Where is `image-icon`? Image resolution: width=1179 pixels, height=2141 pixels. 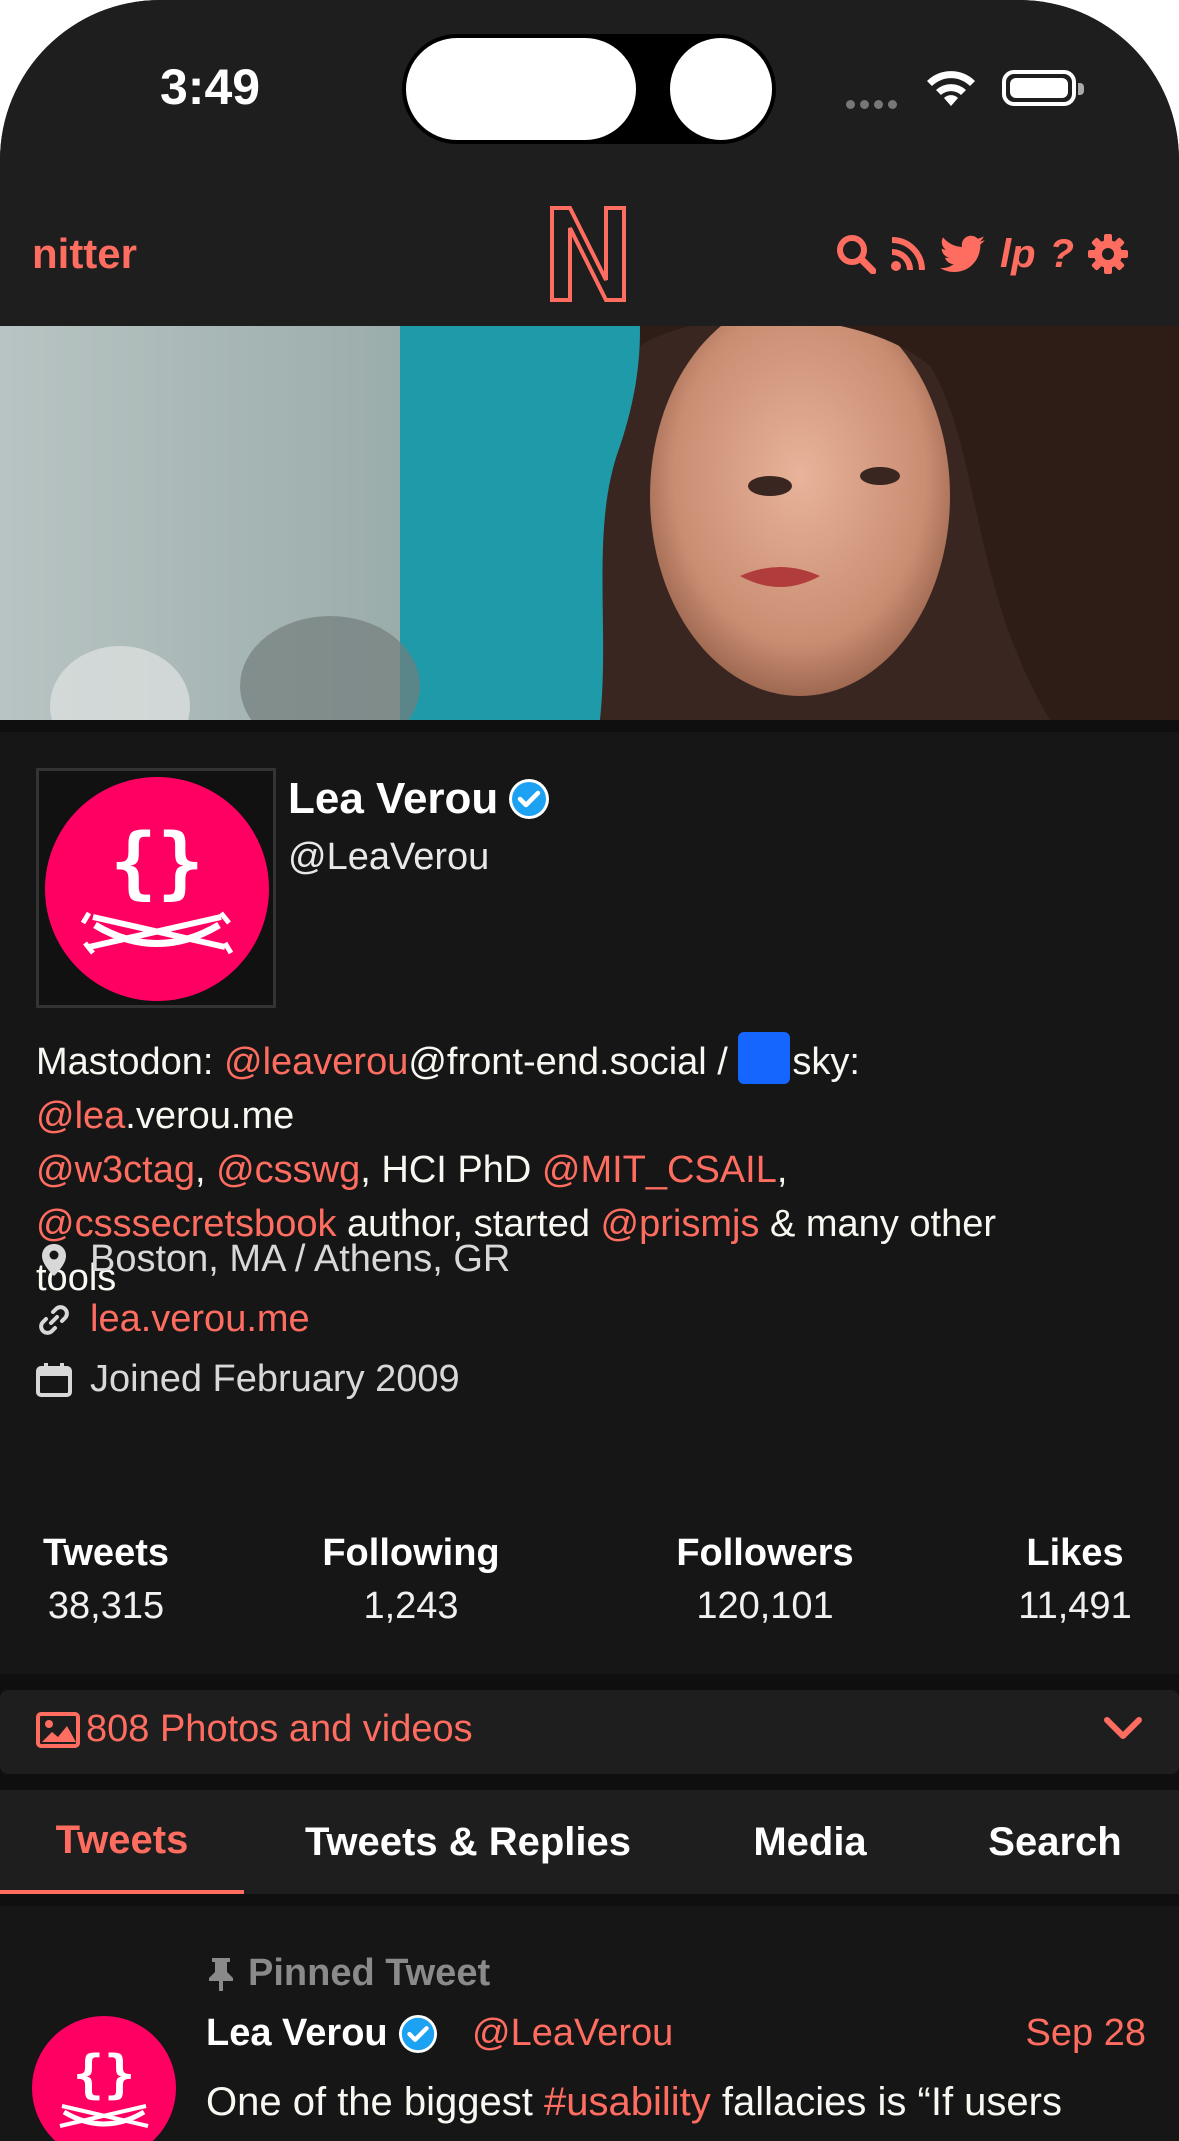
image-icon is located at coordinates (58, 1729).